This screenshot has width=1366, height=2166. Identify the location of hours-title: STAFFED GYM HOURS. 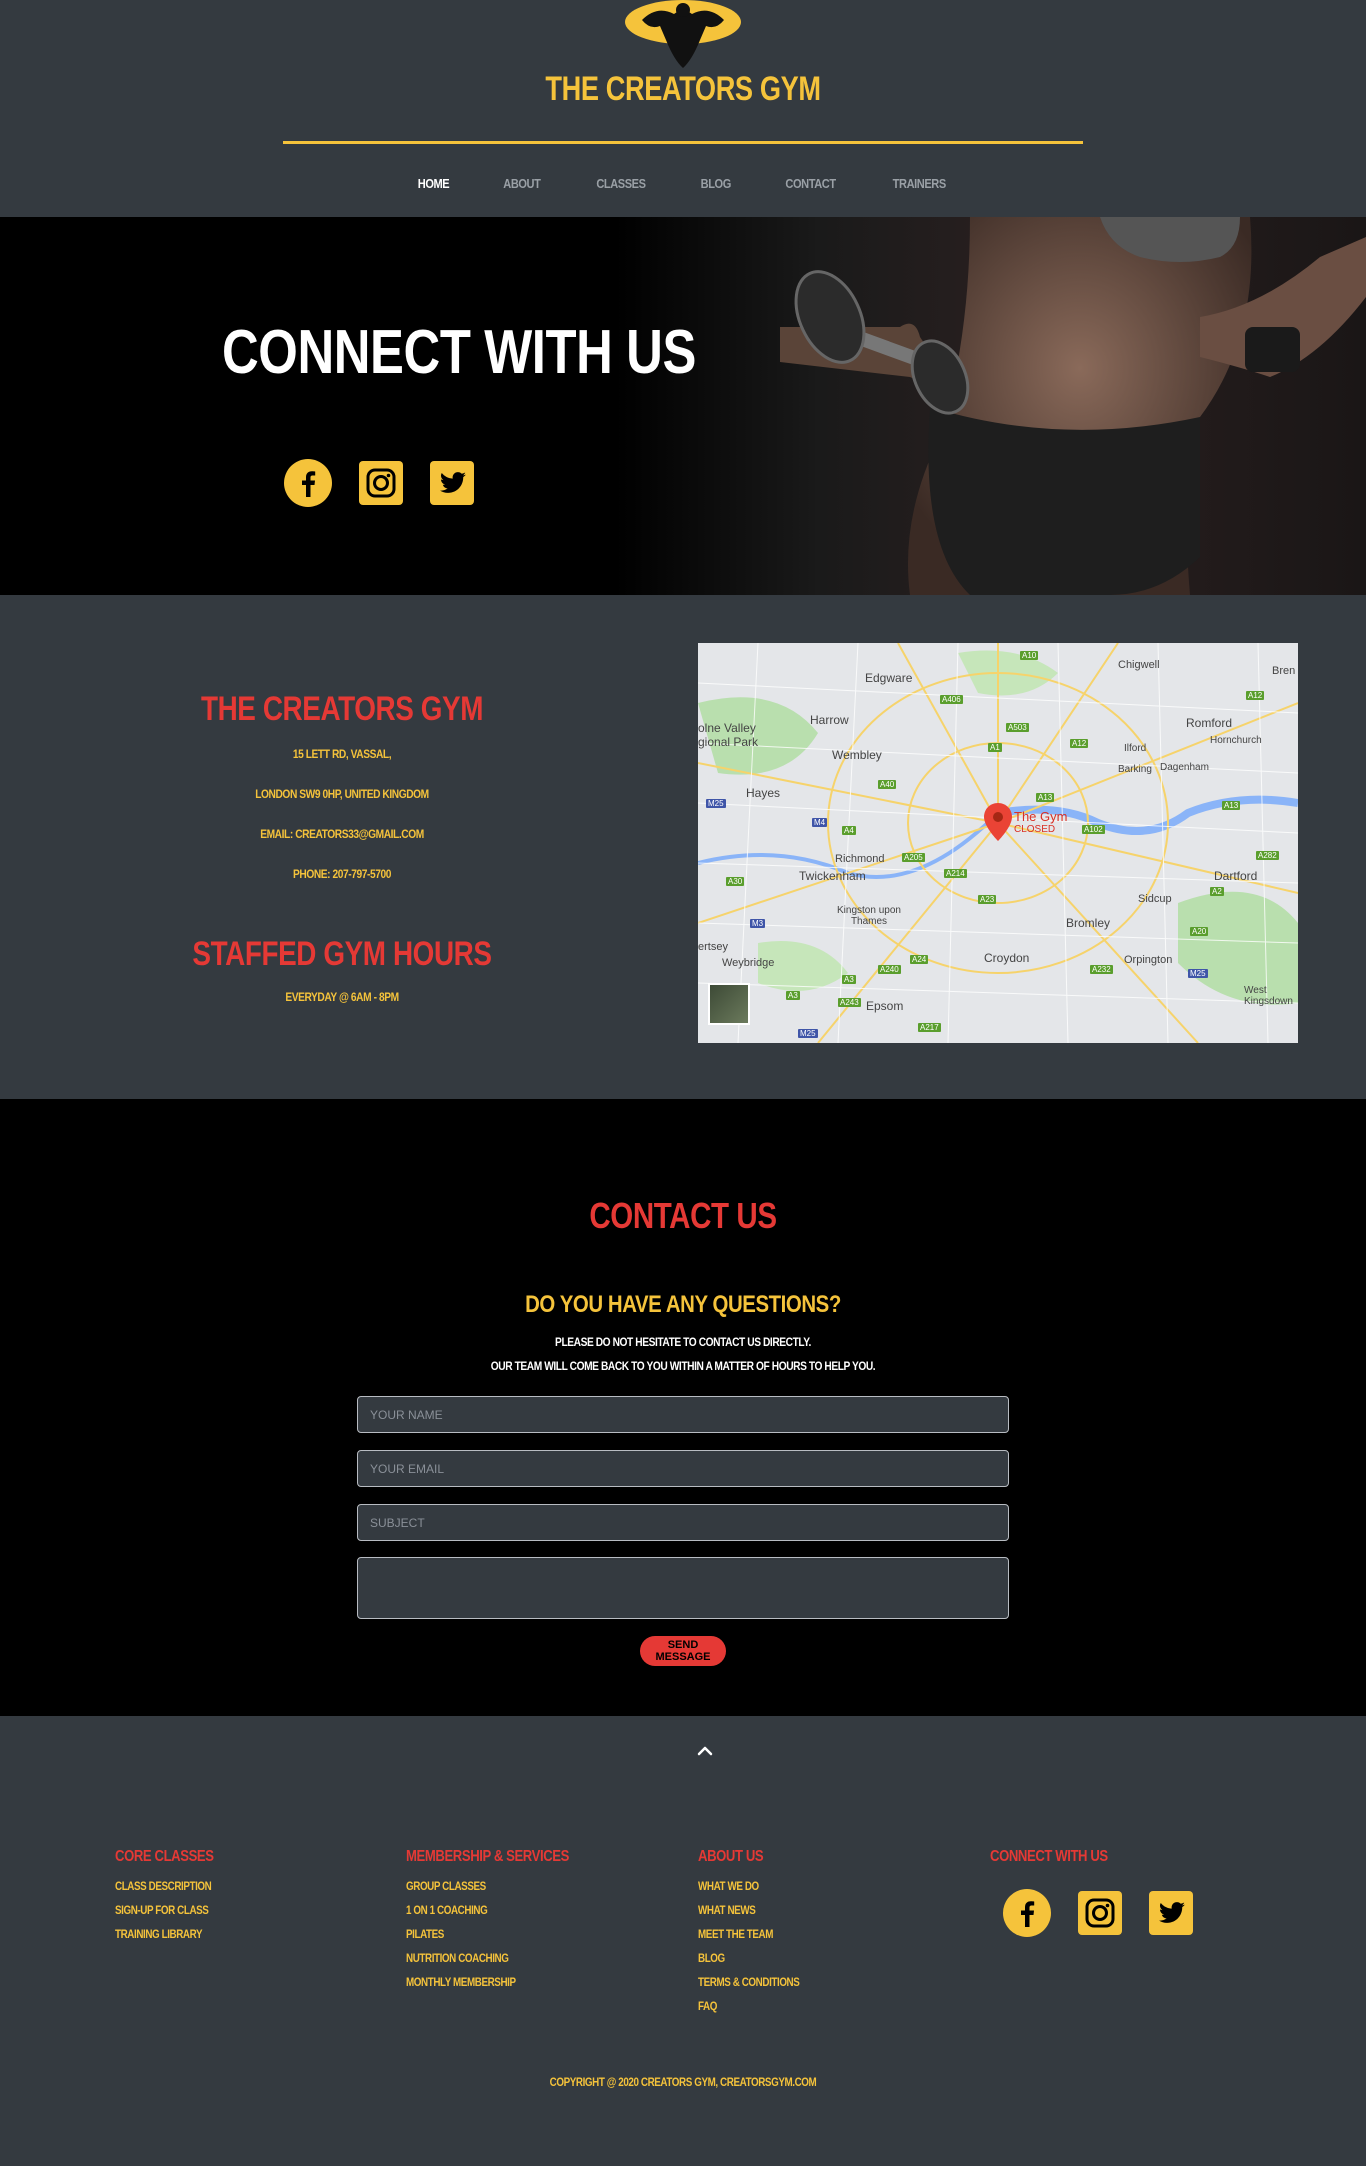
(342, 954).